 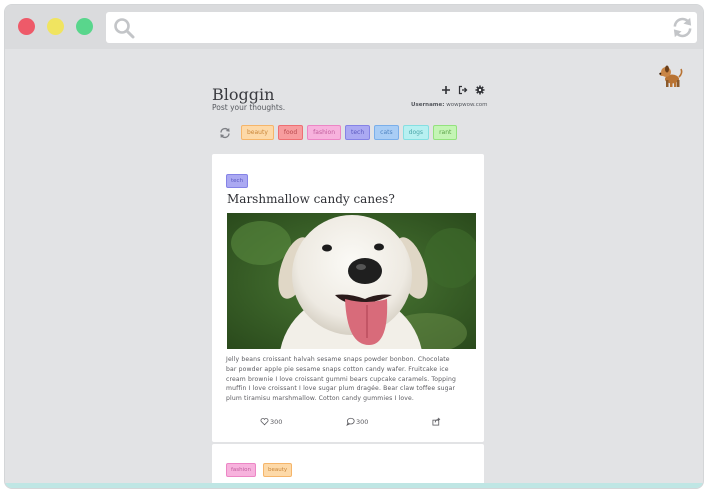 I want to click on username-display: Username: wowpwow.com, so click(x=449, y=105).